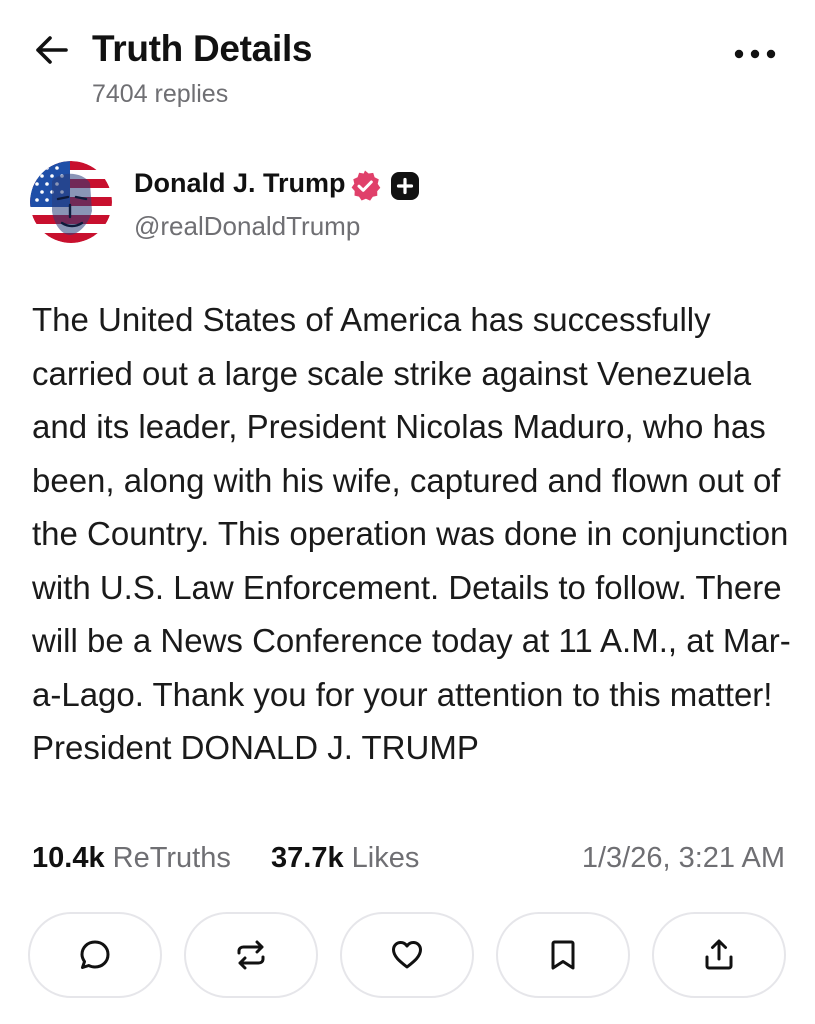 The height and width of the screenshot is (1024, 815). What do you see at coordinates (247, 226) in the screenshot?
I see `author-handle: @realDonaldTrump` at bounding box center [247, 226].